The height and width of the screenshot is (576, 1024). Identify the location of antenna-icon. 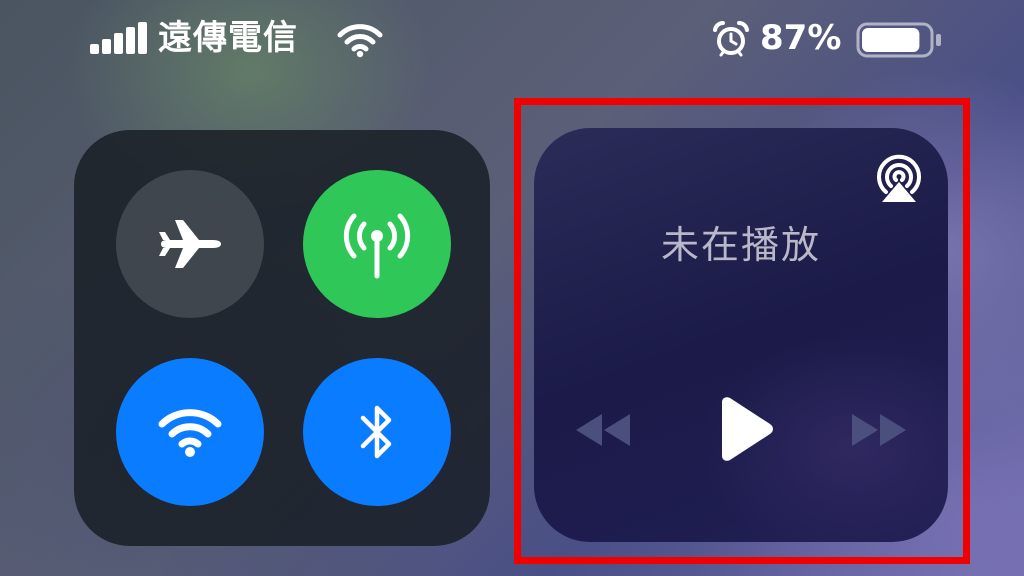
(377, 246).